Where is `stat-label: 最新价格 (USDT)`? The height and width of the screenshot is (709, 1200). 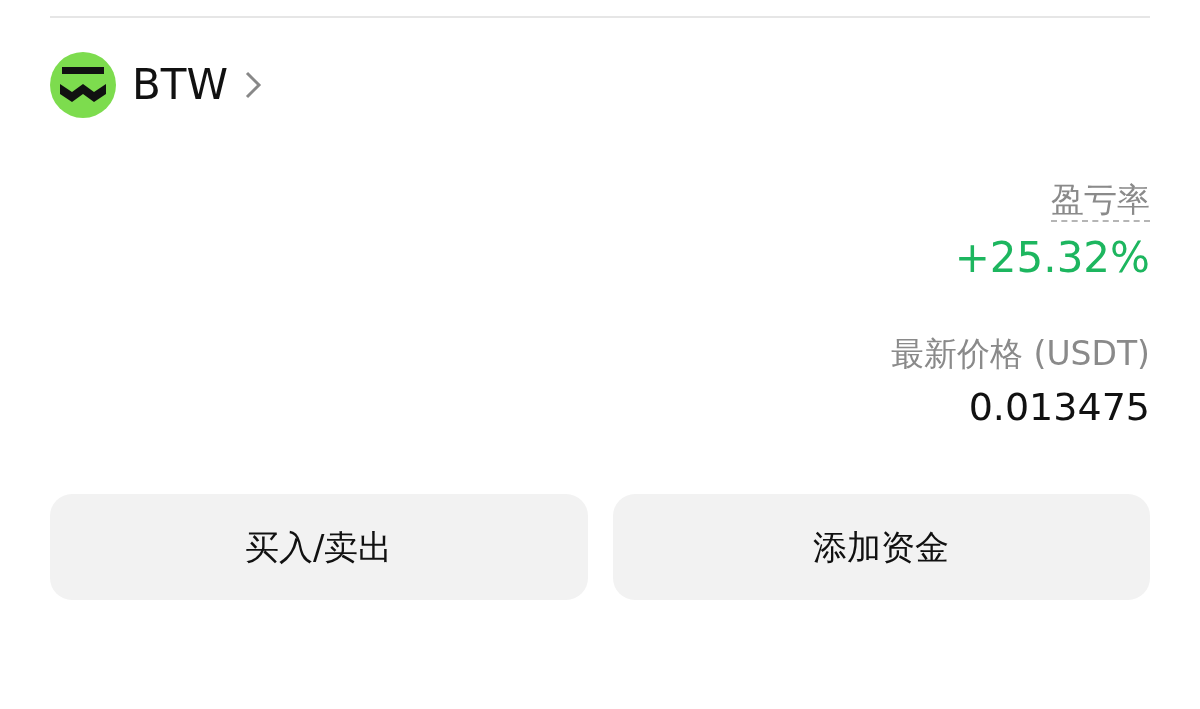 stat-label: 最新价格 (USDT) is located at coordinates (1020, 354).